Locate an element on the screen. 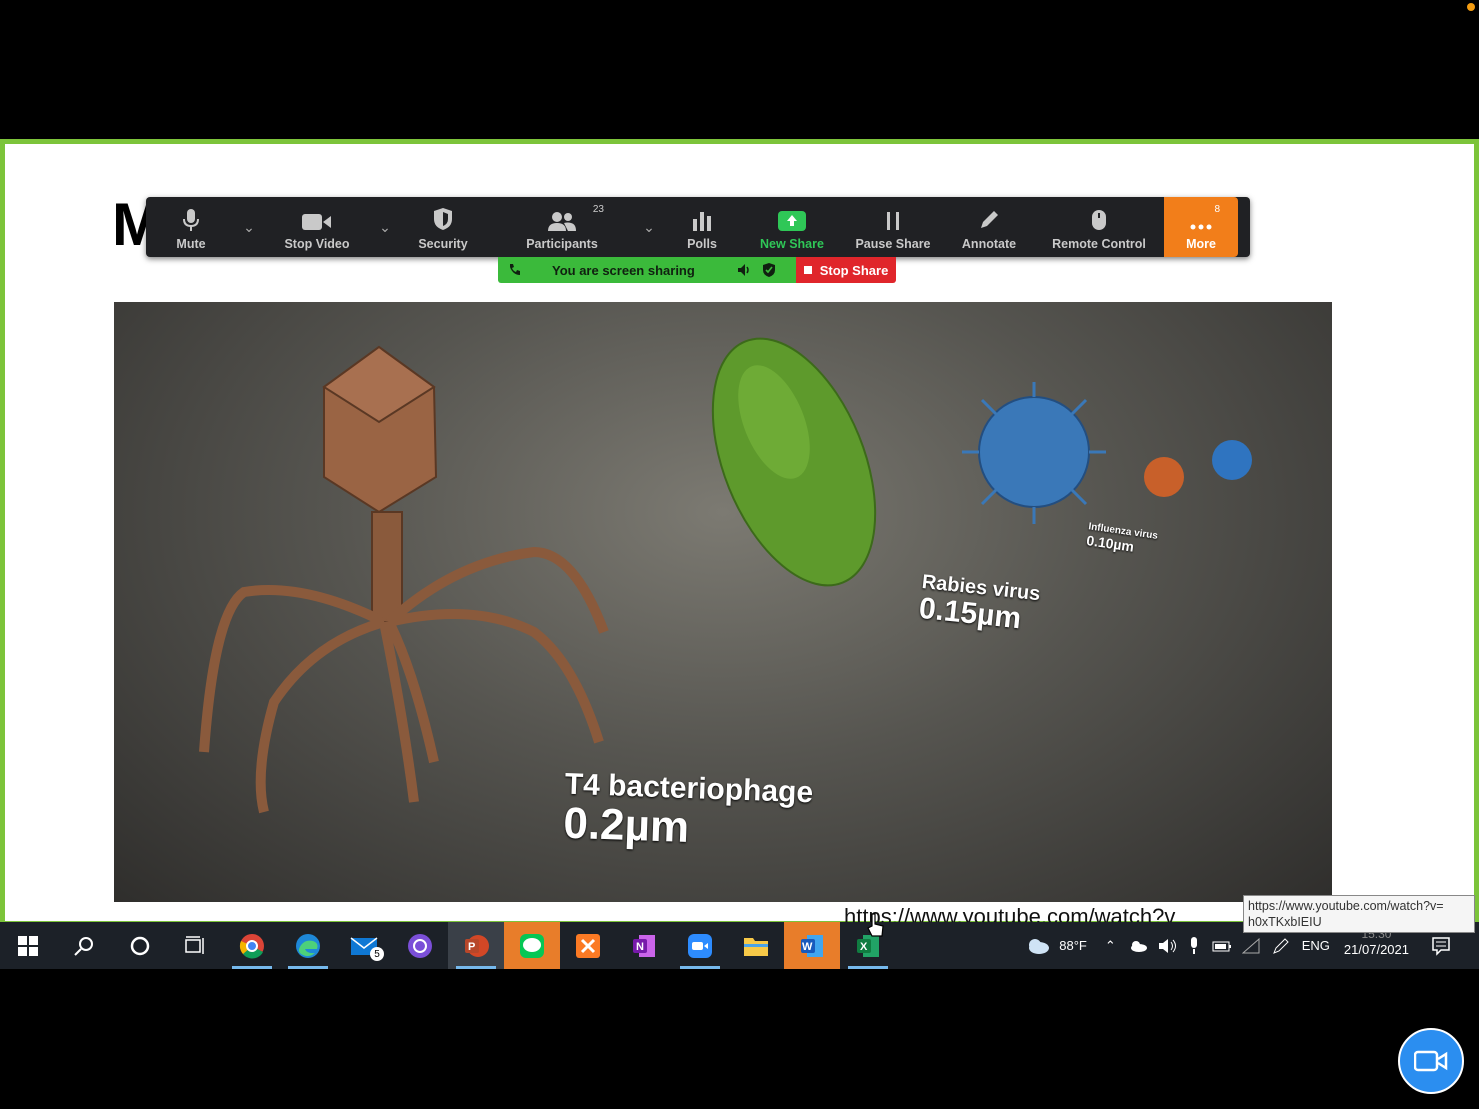 This screenshot has width=1479, height=1109. polls-button: Polls is located at coordinates (702, 227).